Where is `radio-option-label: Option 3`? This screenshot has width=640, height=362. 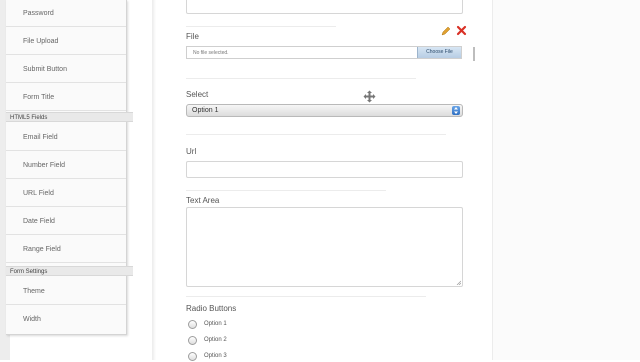 radio-option-label: Option 3 is located at coordinates (215, 356).